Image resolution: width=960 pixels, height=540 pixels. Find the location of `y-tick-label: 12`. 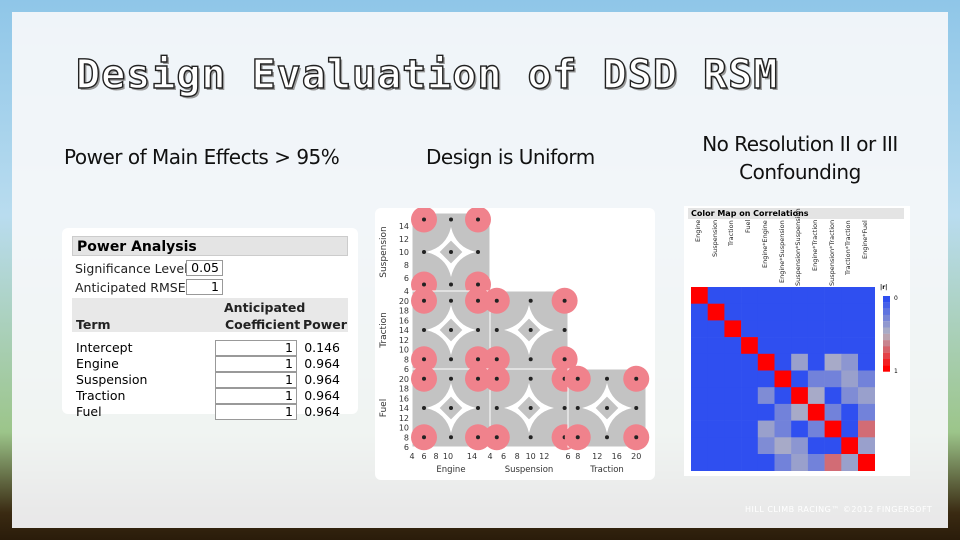

y-tick-label: 12 is located at coordinates (404, 340).